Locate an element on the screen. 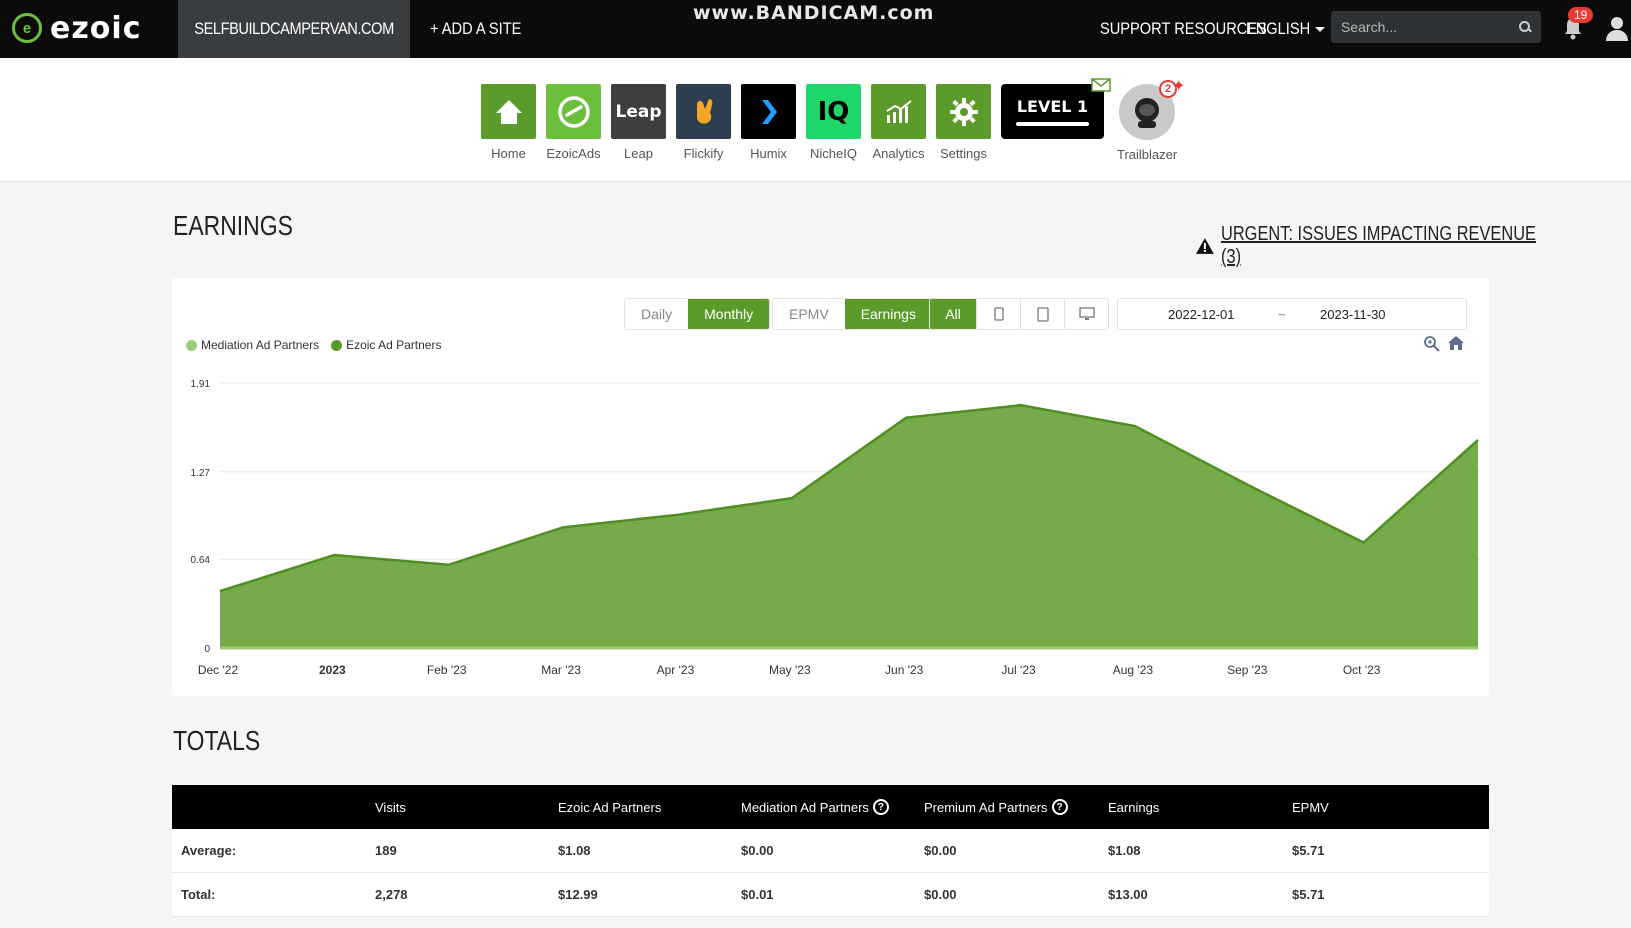 This screenshot has height=928, width=1631. trailblazer-label: Trailblazer is located at coordinates (1147, 154).